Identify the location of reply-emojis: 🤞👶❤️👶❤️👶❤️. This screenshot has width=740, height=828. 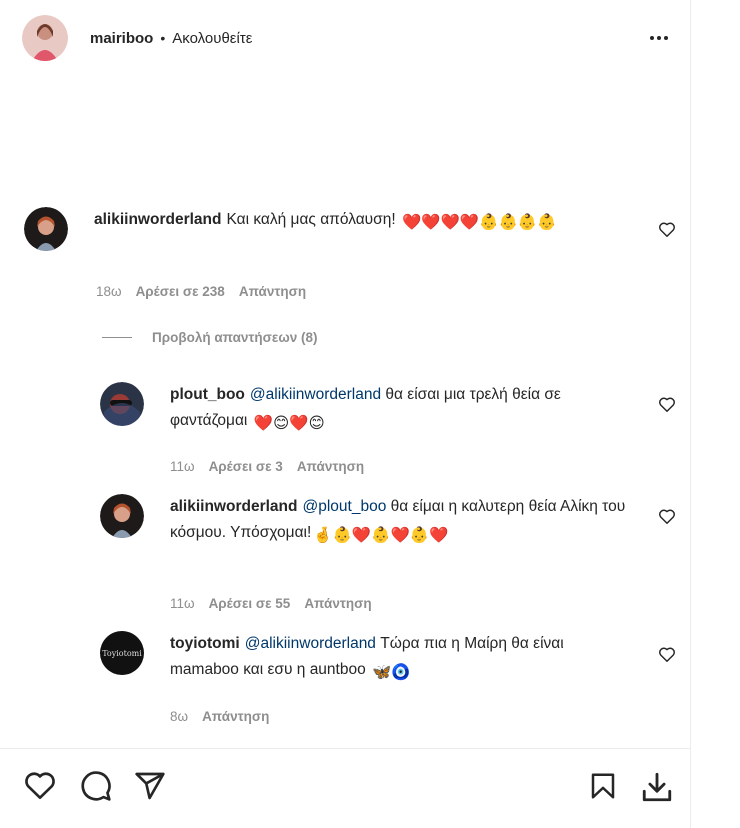
(381, 535).